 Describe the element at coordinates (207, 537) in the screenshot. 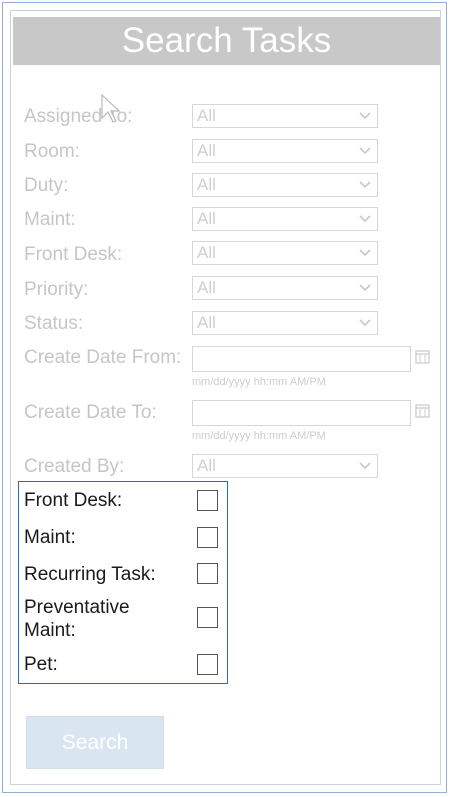

I see `checkbox-maint` at that location.